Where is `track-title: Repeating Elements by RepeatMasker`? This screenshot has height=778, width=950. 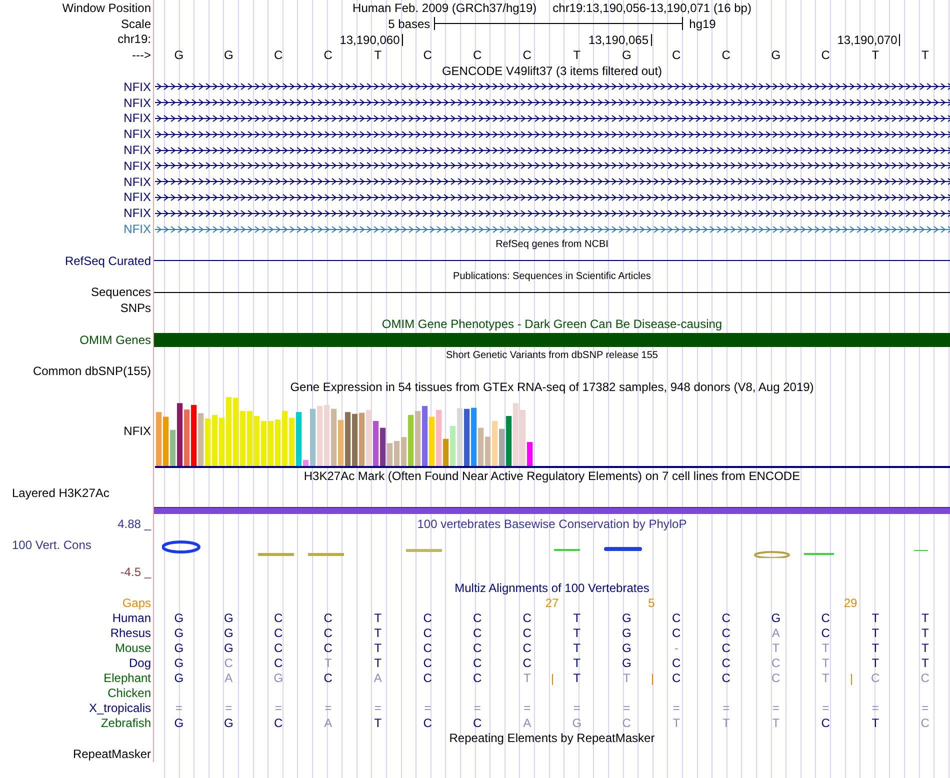 track-title: Repeating Elements by RepeatMasker is located at coordinates (552, 738).